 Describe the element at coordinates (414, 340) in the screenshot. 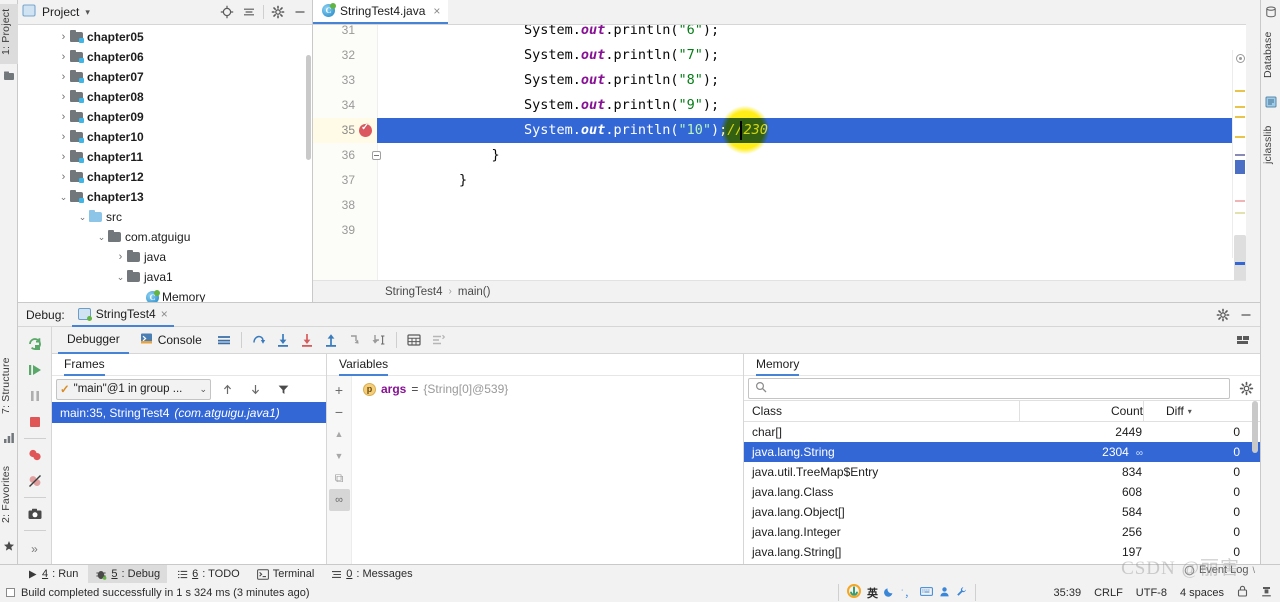

I see `evaluate-expression-icon` at that location.